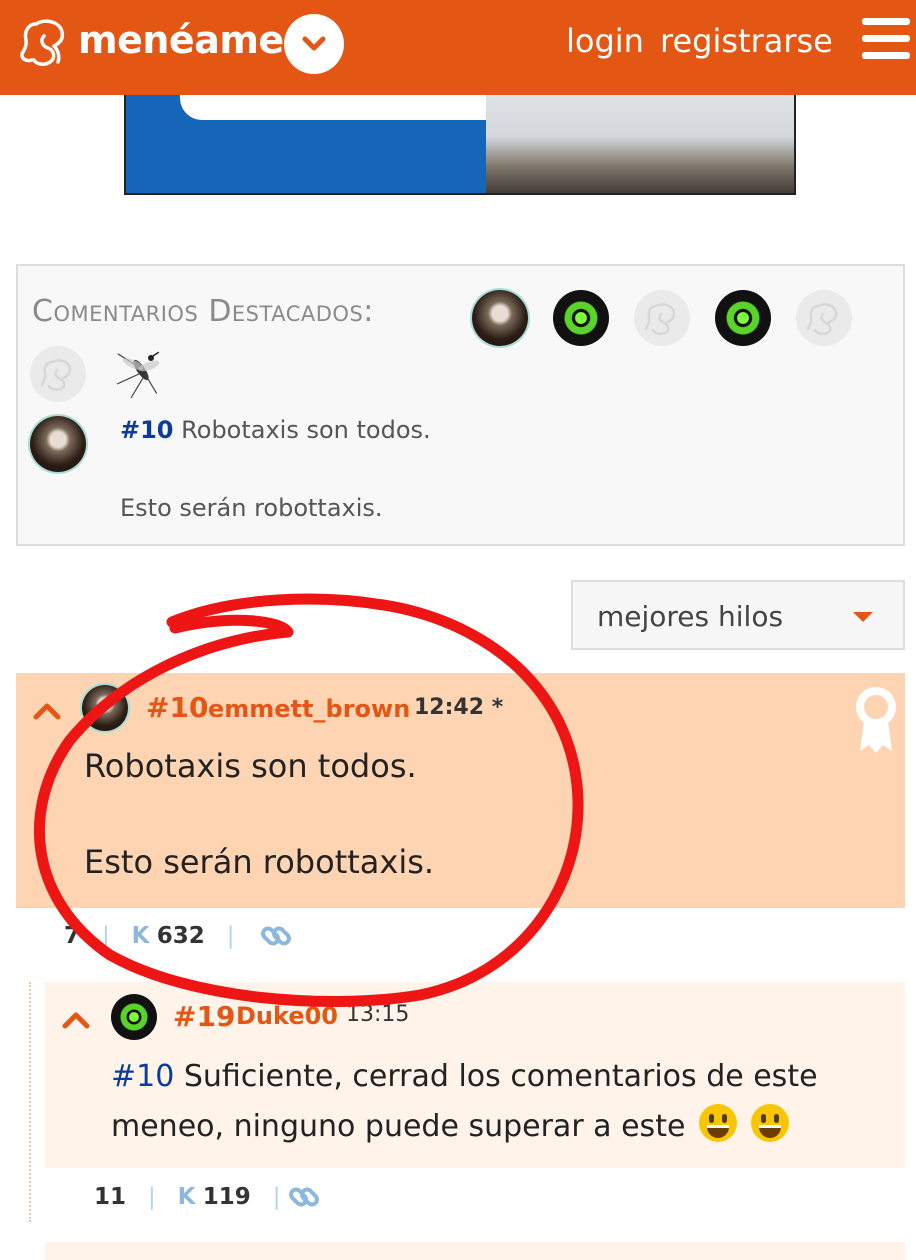 The height and width of the screenshot is (1260, 916). Describe the element at coordinates (876, 720) in the screenshot. I see `award-ribbon-icon` at that location.